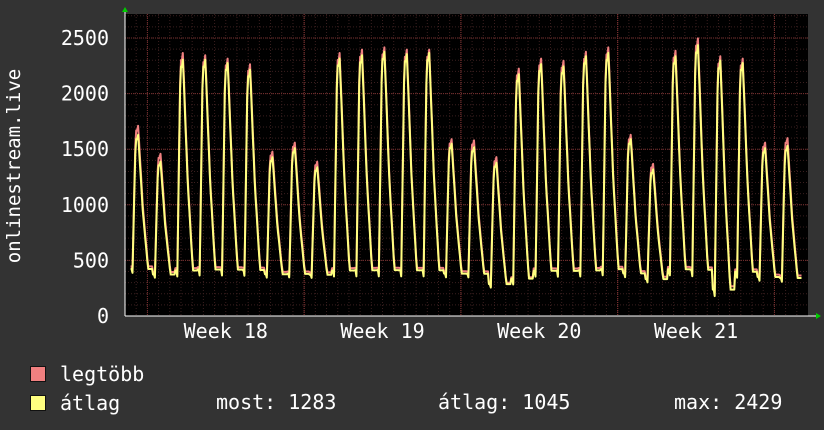 The image size is (824, 430). What do you see at coordinates (85, 149) in the screenshot?
I see `y-tick-label: 1500` at bounding box center [85, 149].